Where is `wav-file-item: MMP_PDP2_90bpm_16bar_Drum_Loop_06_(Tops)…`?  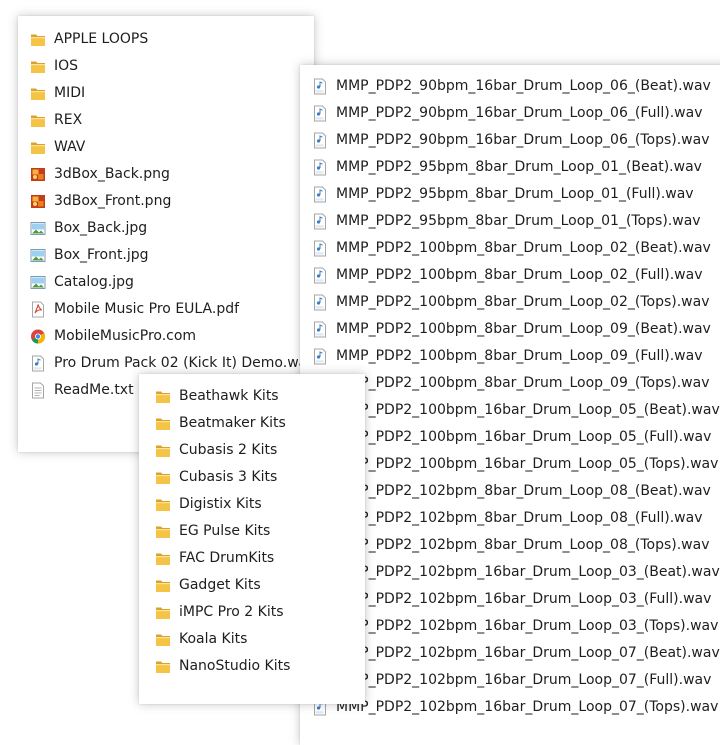
wav-file-item: MMP_PDP2_90bpm_16bar_Drum_Loop_06_(Tops)… is located at coordinates (510, 140).